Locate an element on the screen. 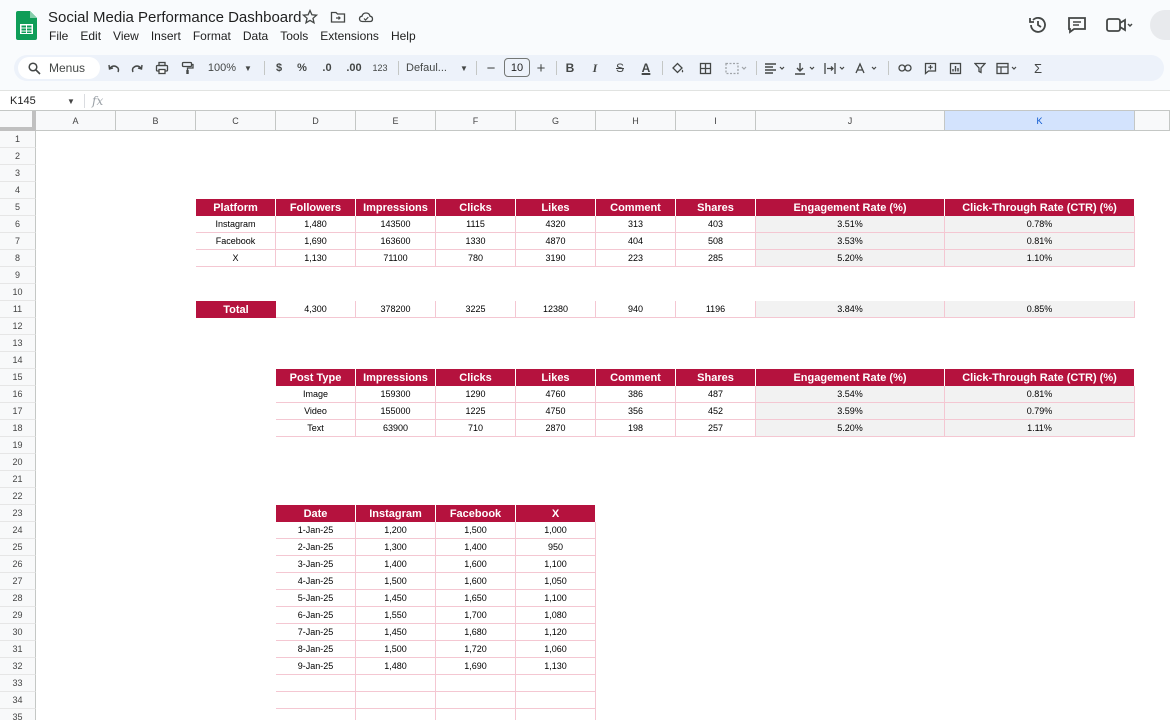 The height and width of the screenshot is (720, 1170). platform_table-cell: 285 is located at coordinates (716, 258).